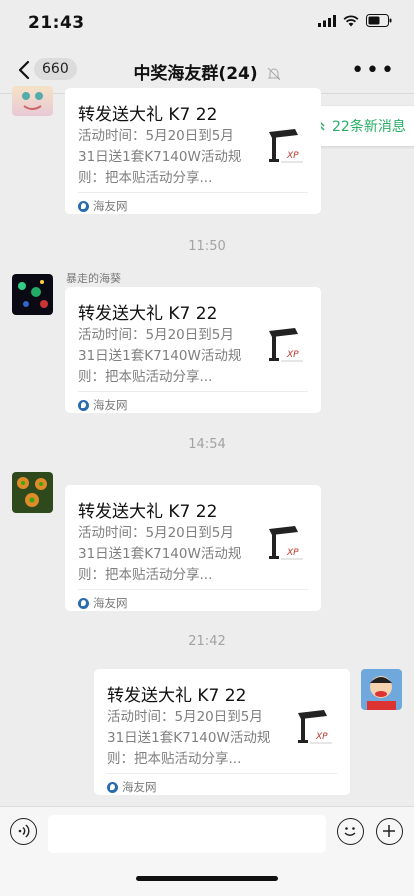 This screenshot has width=414, height=896. Describe the element at coordinates (381, 689) in the screenshot. I see `my-avatar` at that location.